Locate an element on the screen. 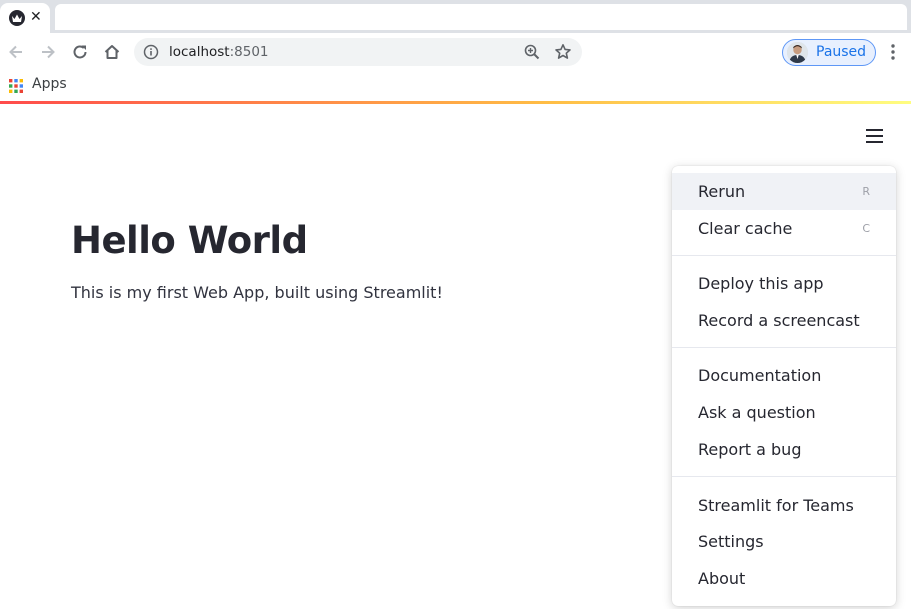 This screenshot has height=609, width=911. hamburger-menu-icon is located at coordinates (875, 137).